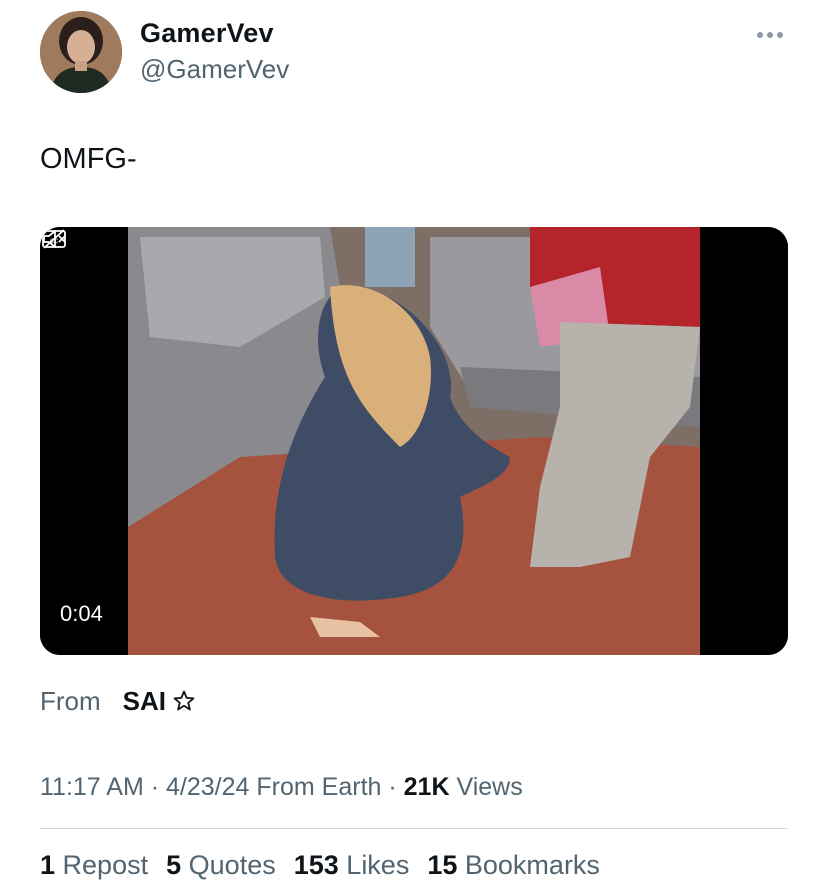 The height and width of the screenshot is (892, 828). Describe the element at coordinates (92, 787) in the screenshot. I see `tweet-time: 11:17 AM` at that location.